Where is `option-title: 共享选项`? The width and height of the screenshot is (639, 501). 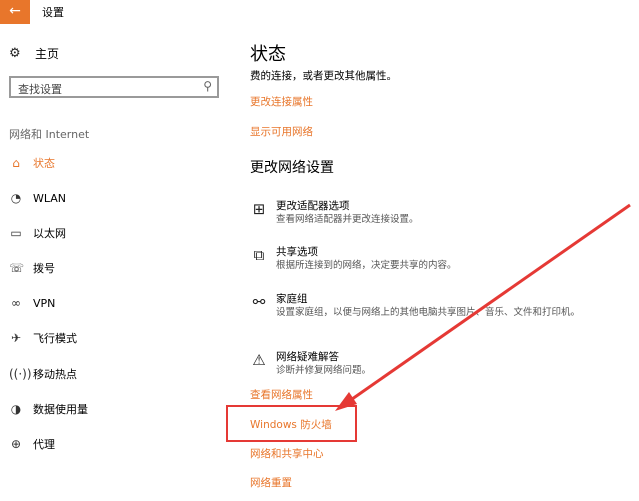 option-title: 共享选项 is located at coordinates (297, 252).